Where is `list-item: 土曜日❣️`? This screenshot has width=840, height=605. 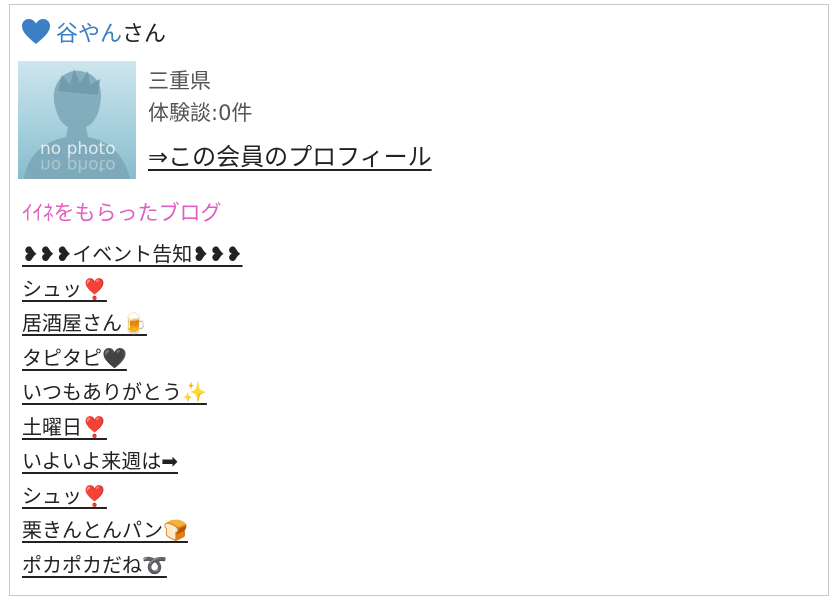 list-item: 土曜日❣️ is located at coordinates (132, 427).